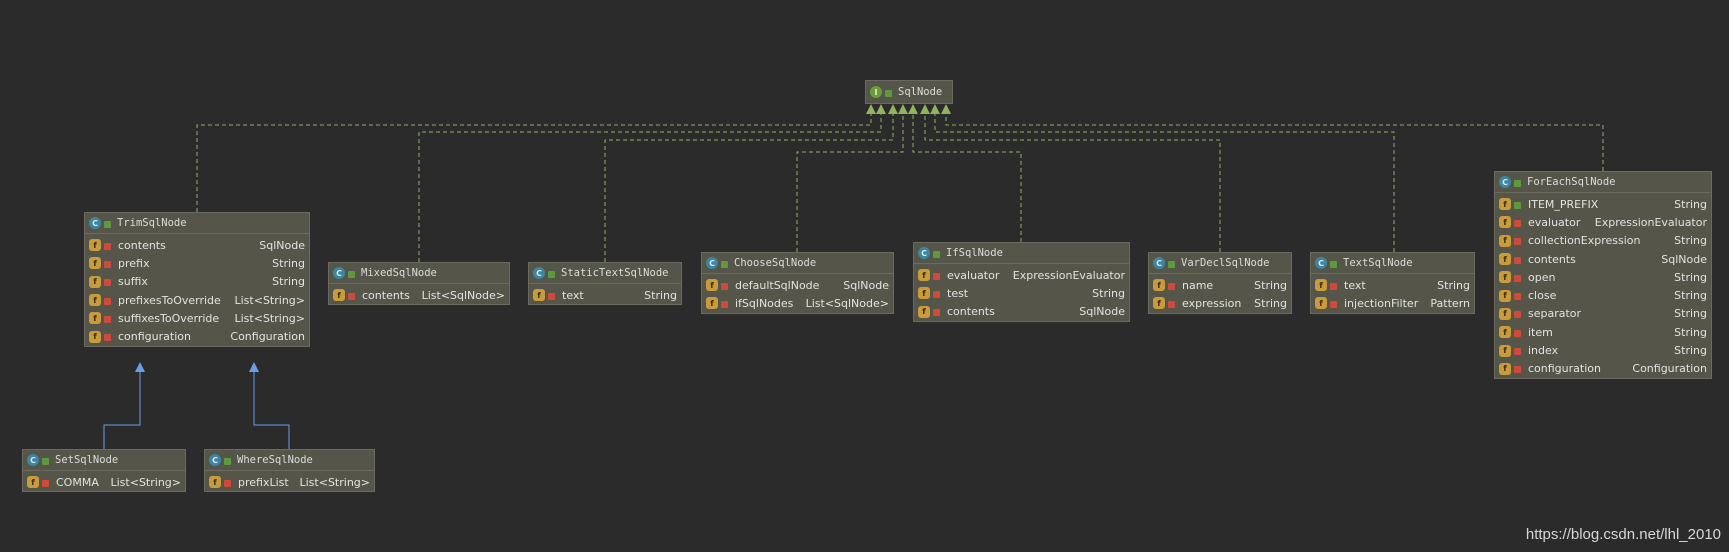 The height and width of the screenshot is (552, 1729). Describe the element at coordinates (775, 263) in the screenshot. I see `node-title: ChooseSqlNode` at that location.